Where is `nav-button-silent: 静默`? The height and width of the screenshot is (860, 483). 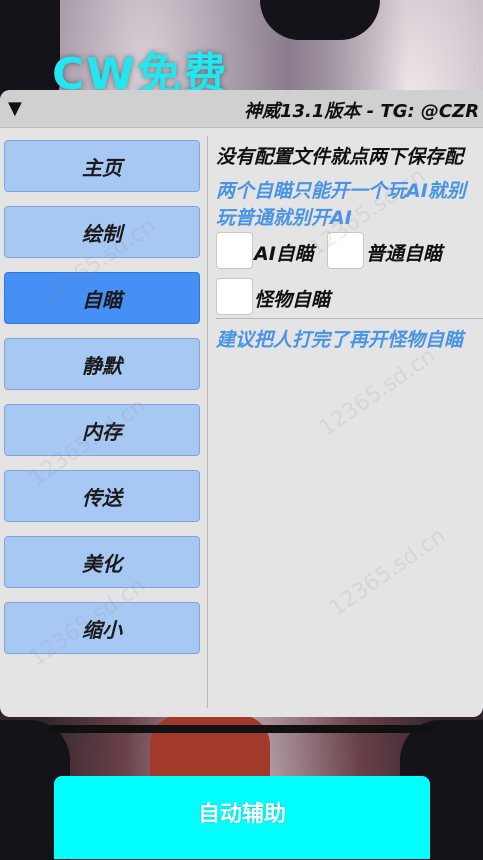 nav-button-silent: 静默 is located at coordinates (102, 364).